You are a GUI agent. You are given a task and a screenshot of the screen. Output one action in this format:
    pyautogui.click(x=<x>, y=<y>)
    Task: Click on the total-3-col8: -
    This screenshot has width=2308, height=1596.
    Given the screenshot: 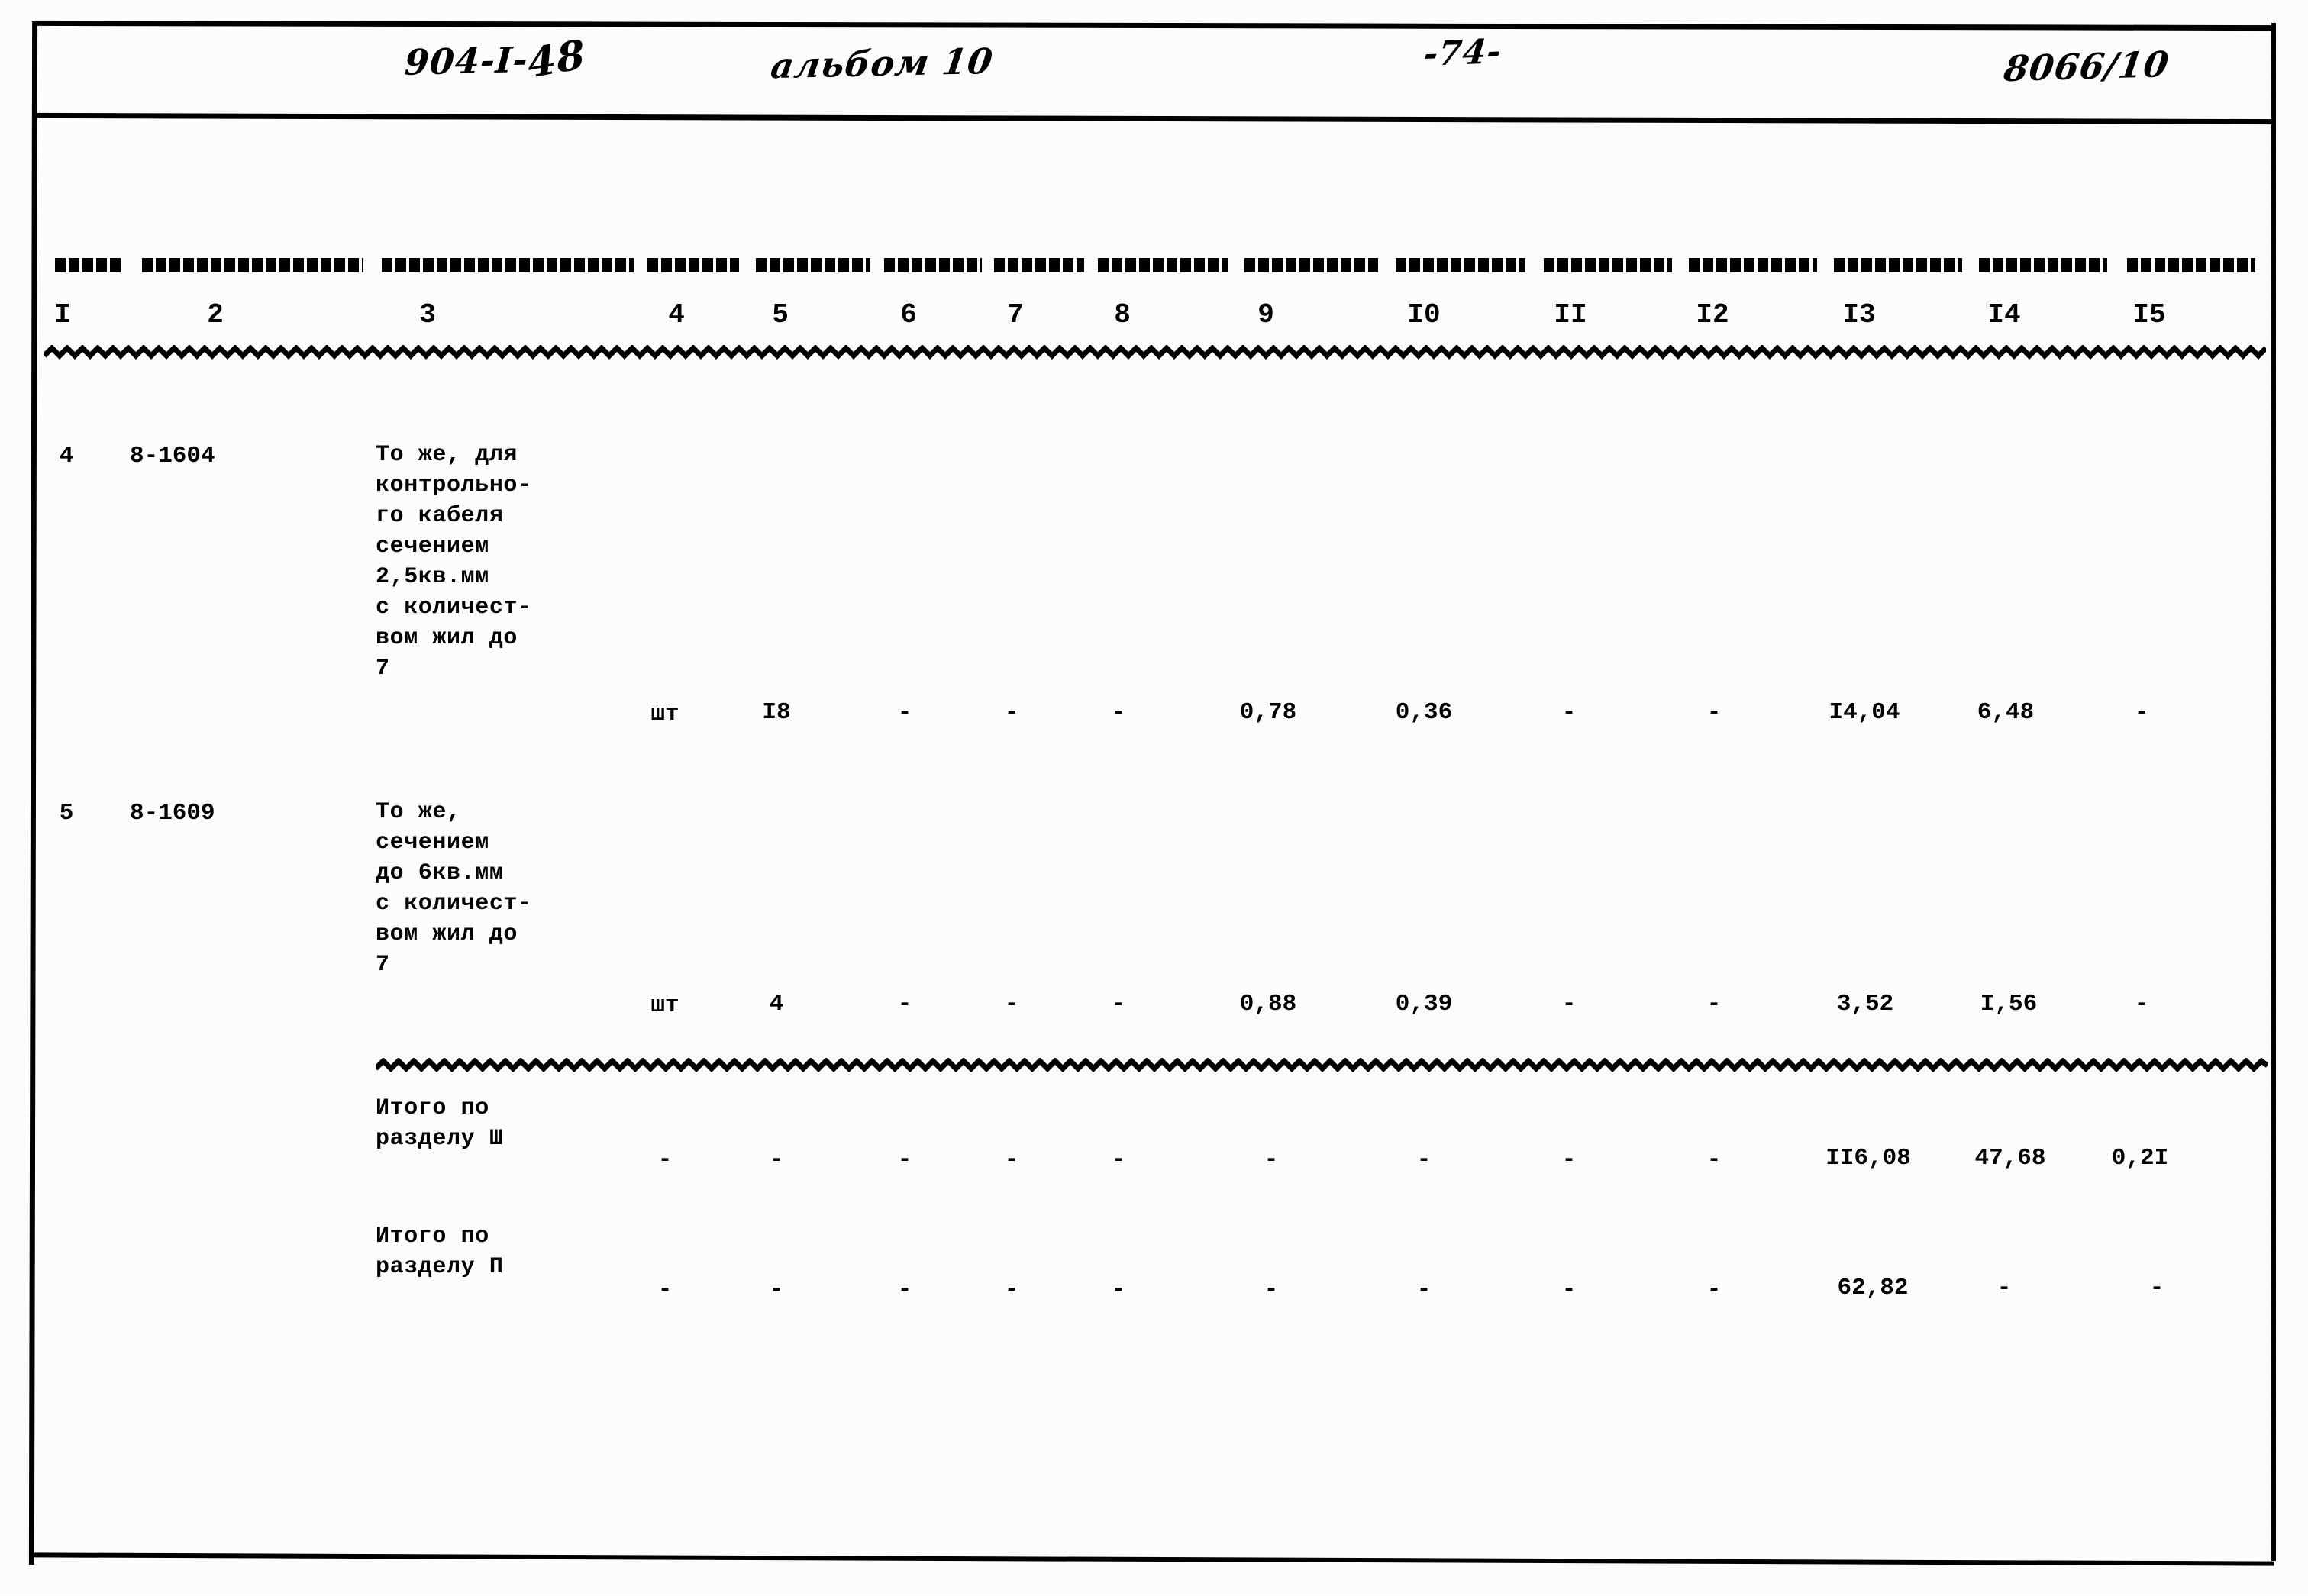 What is the action you would take?
    pyautogui.click(x=1118, y=1159)
    